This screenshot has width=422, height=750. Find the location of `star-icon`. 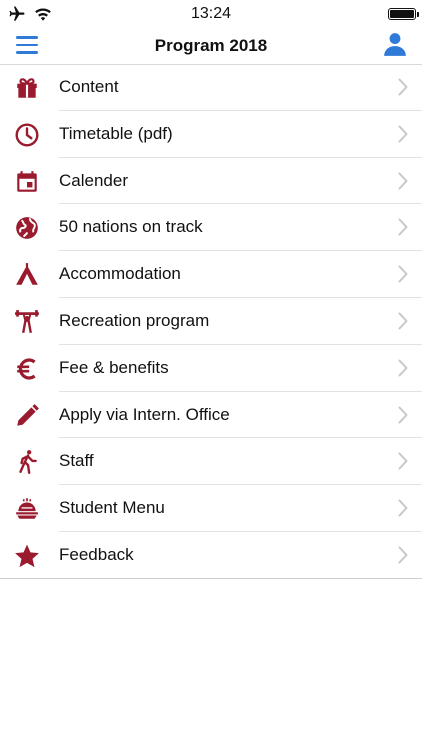

star-icon is located at coordinates (27, 556).